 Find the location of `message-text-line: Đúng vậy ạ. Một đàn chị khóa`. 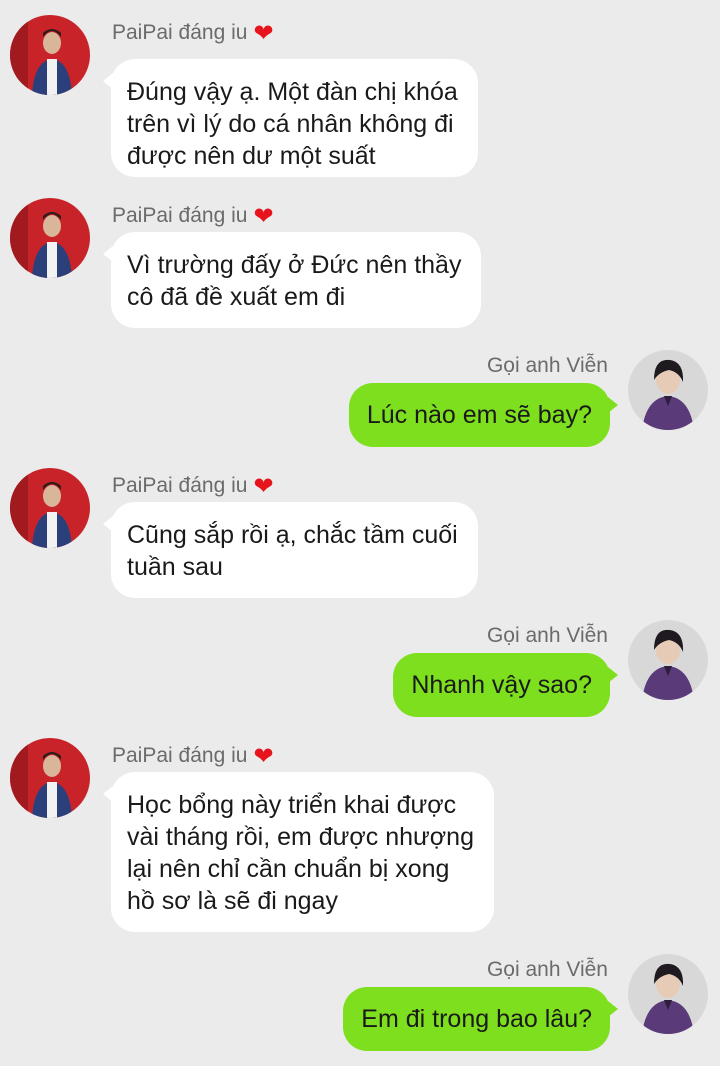

message-text-line: Đúng vậy ạ. Một đàn chị khóa is located at coordinates (292, 92).